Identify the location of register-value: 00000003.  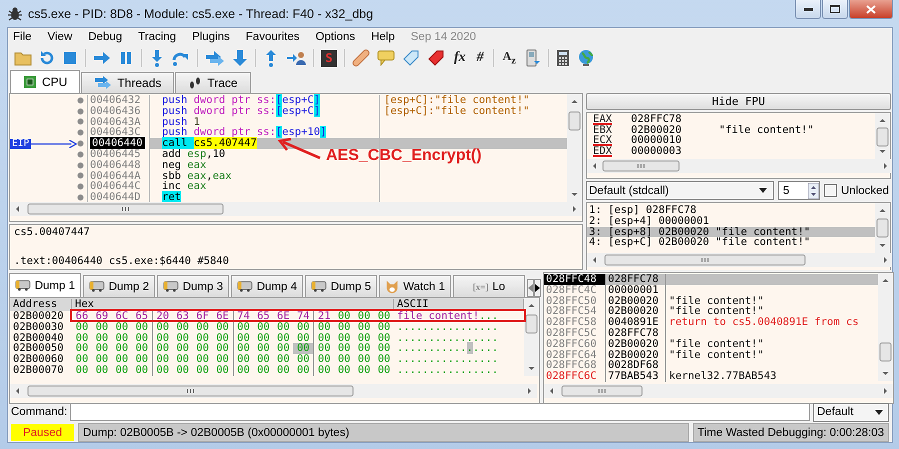
(675, 151).